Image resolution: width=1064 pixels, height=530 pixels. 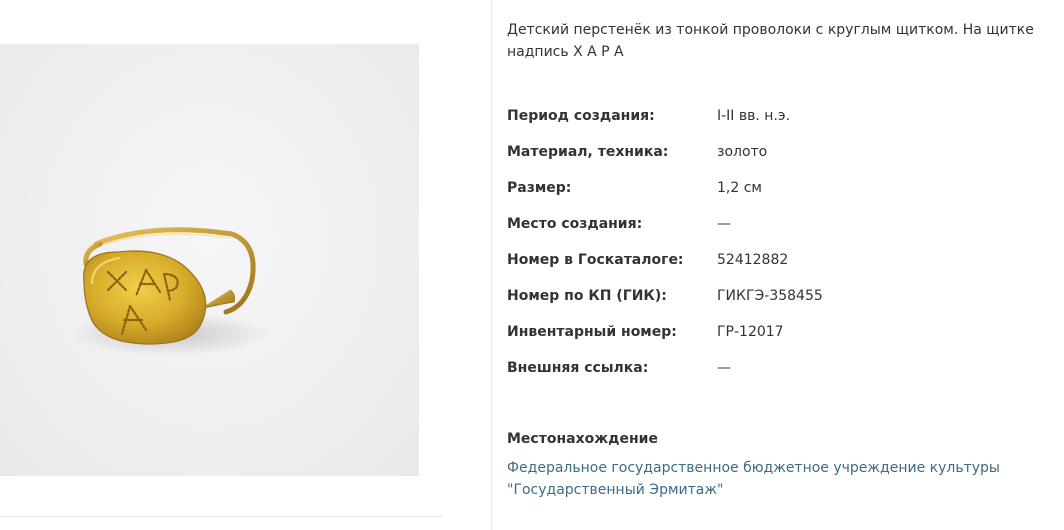 What do you see at coordinates (777, 224) in the screenshot?
I see `property-row-origin: Место создания: —` at bounding box center [777, 224].